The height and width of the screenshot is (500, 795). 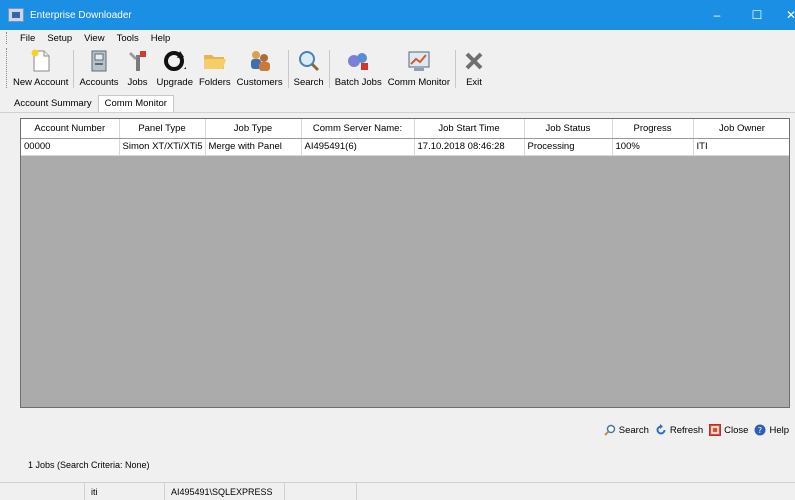 I want to click on upgrade-button: Upgrade, so click(x=175, y=68).